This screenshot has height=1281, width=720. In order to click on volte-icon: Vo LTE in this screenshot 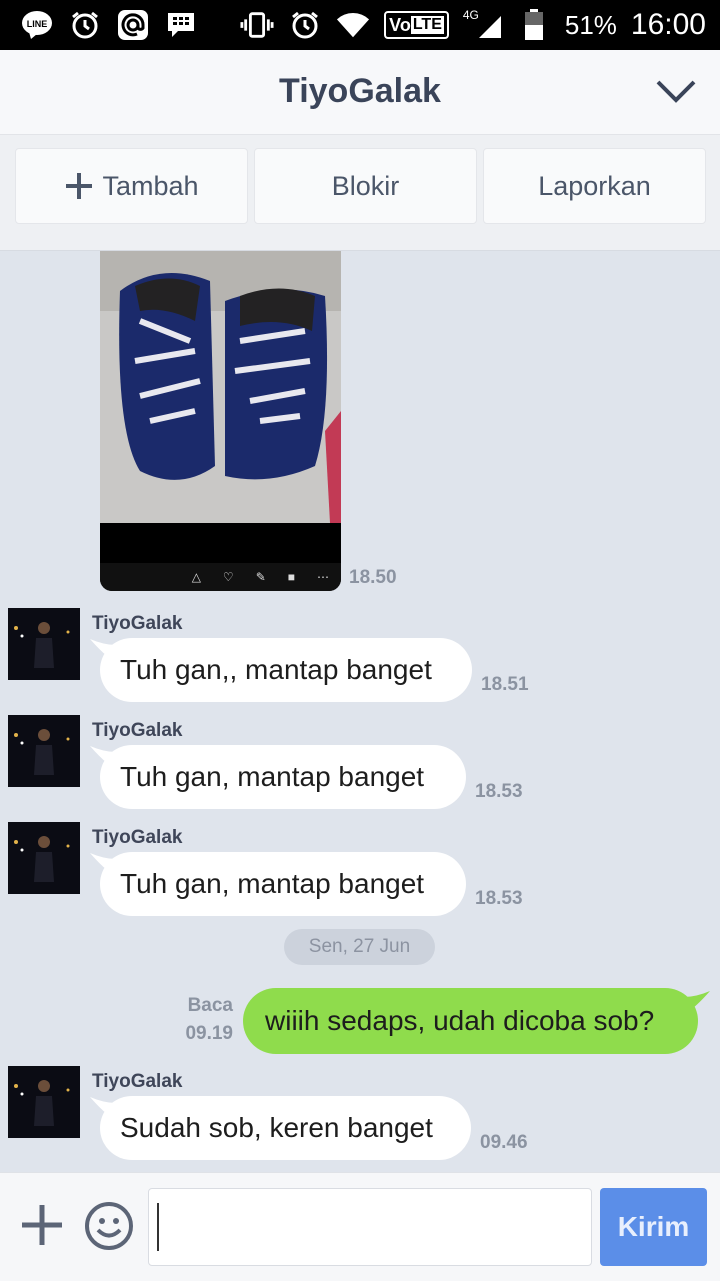, I will do `click(416, 25)`.